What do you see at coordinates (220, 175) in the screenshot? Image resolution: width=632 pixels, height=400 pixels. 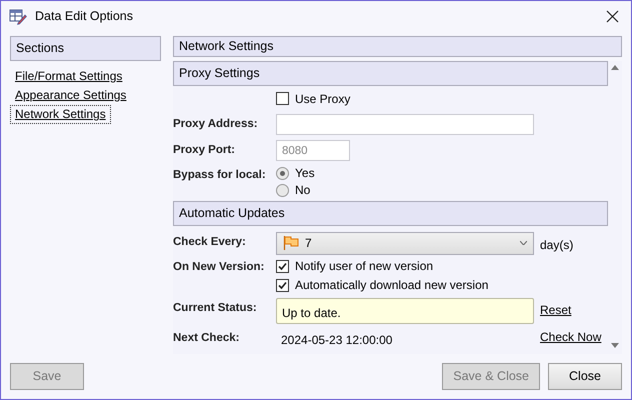 I see `field-label: Bypass for local:` at bounding box center [220, 175].